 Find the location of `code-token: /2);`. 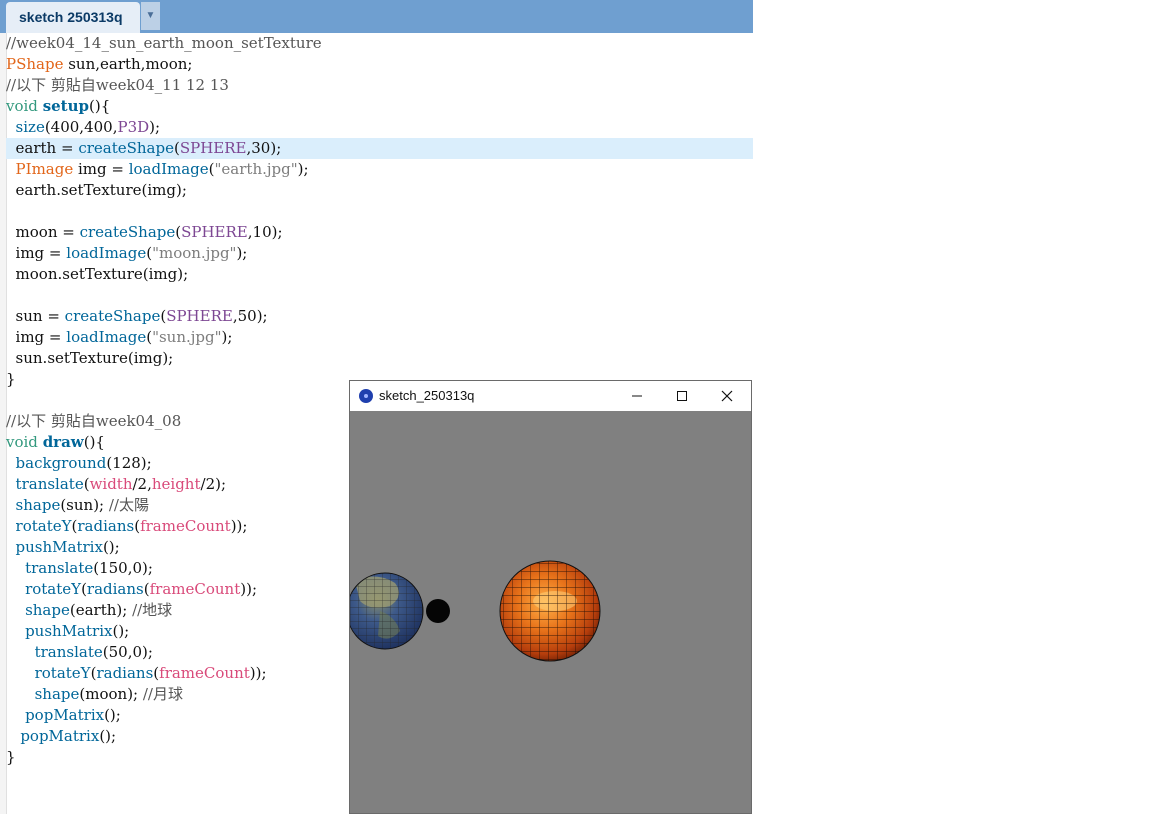

code-token: /2); is located at coordinates (213, 484).